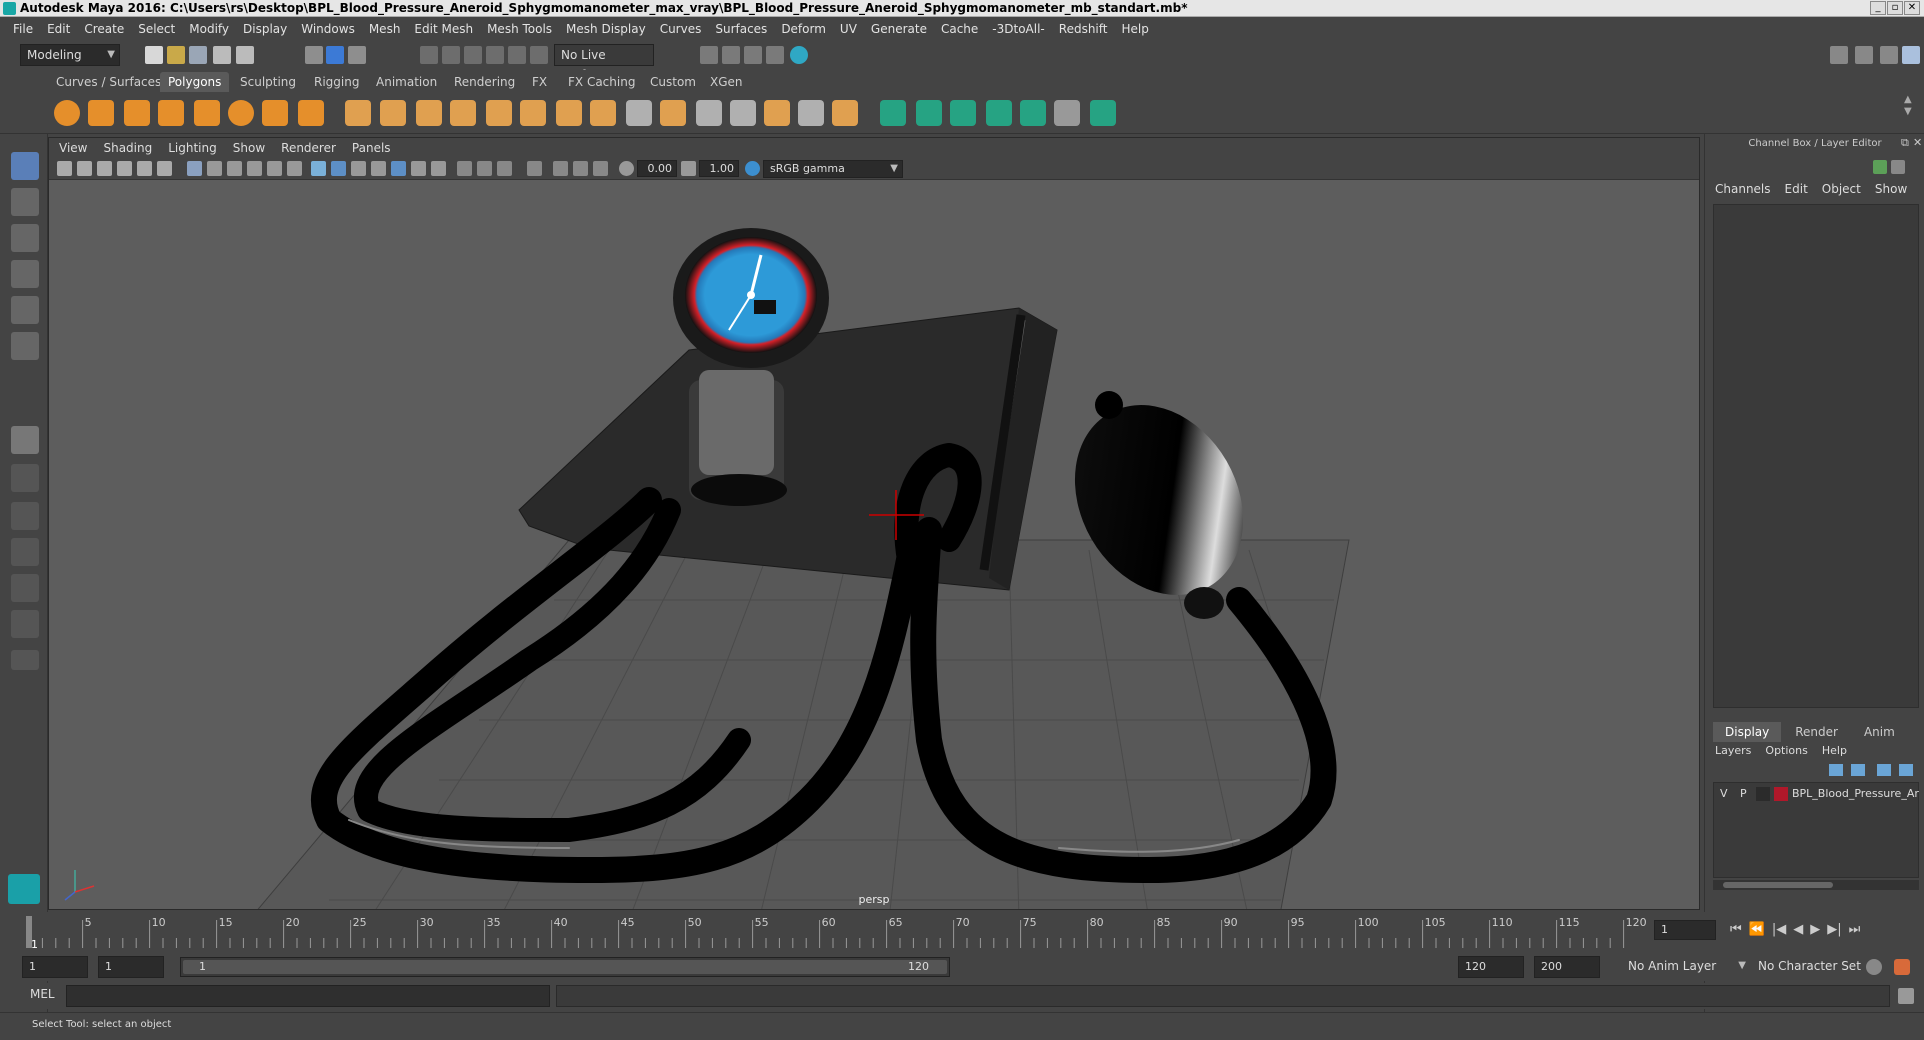 The width and height of the screenshot is (1924, 1040). What do you see at coordinates (1906, 770) in the screenshot?
I see `new-layer-selected-icon` at bounding box center [1906, 770].